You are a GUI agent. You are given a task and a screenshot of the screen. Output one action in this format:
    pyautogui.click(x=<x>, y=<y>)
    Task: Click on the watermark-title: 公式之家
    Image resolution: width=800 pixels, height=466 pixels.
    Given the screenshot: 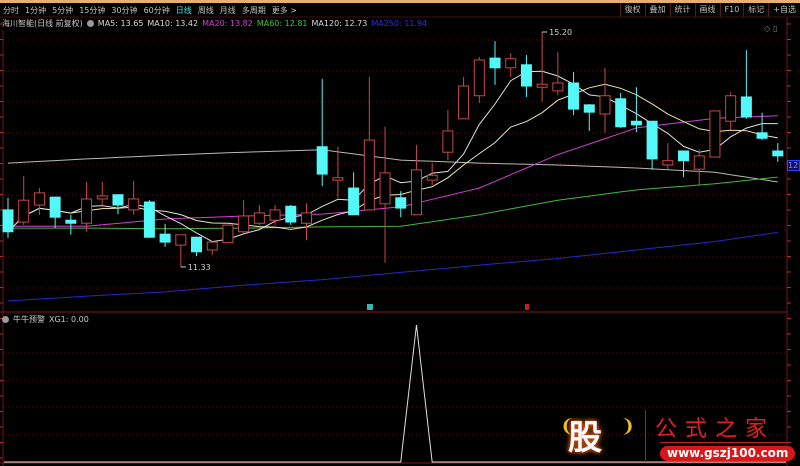 What is the action you would take?
    pyautogui.click(x=715, y=429)
    